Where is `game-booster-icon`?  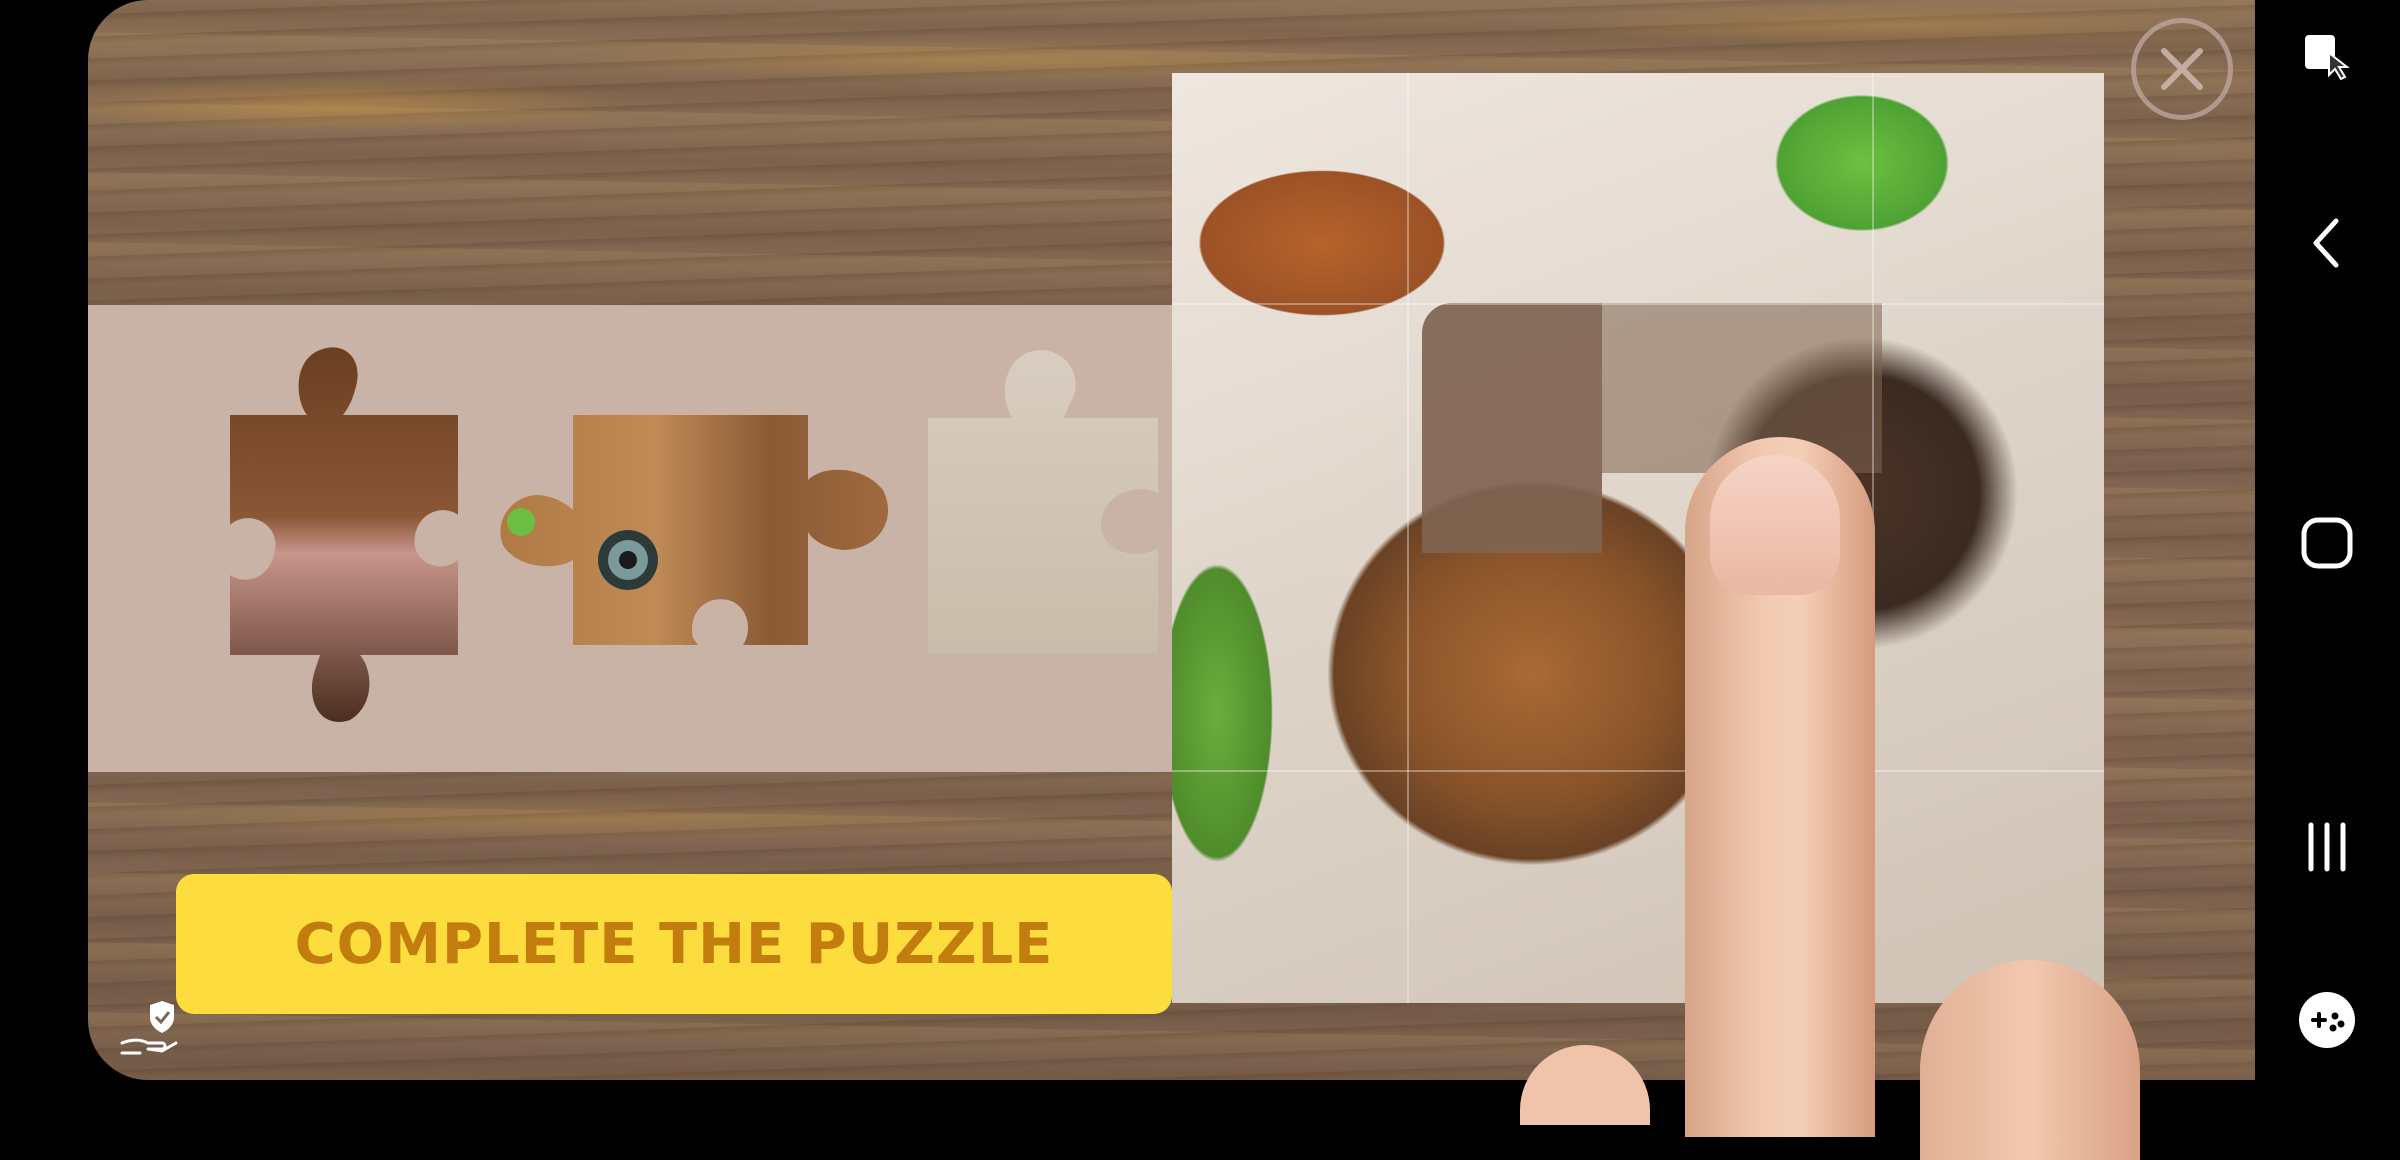
game-booster-icon is located at coordinates (2327, 1020).